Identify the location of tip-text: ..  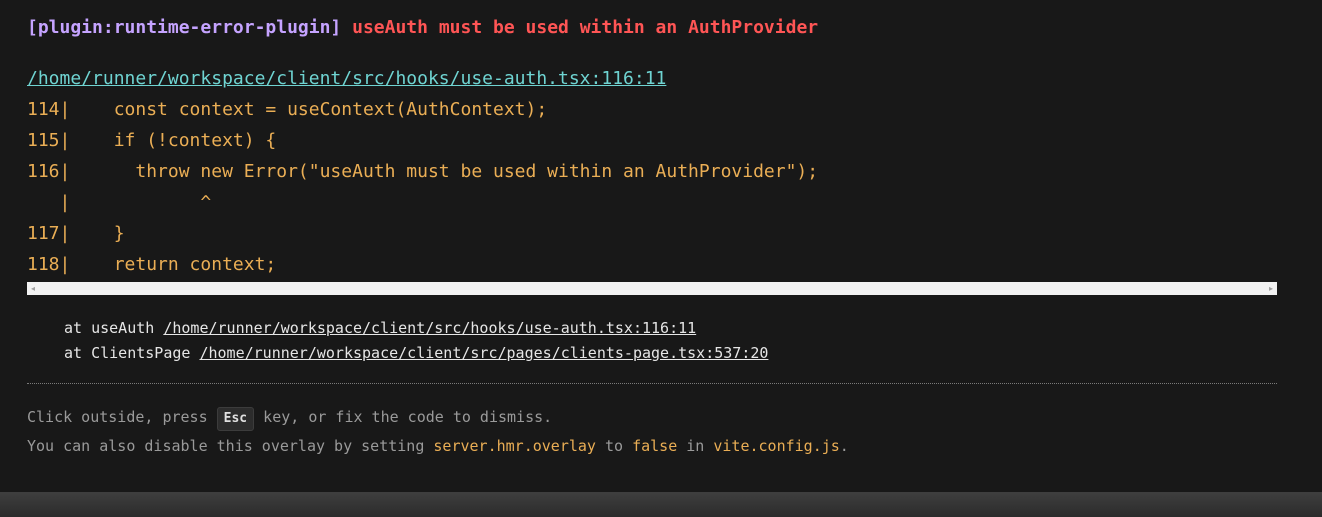
(844, 446).